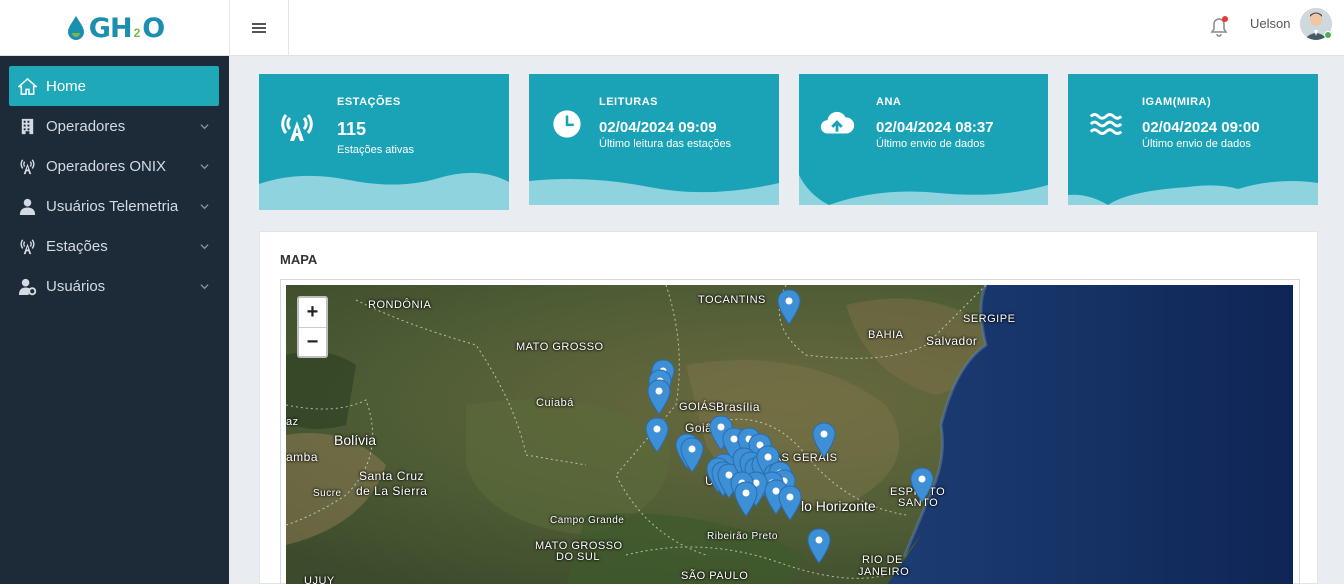 Image resolution: width=1344 pixels, height=584 pixels. Describe the element at coordinates (555, 403) in the screenshot. I see `map-label: Cuiabá` at that location.